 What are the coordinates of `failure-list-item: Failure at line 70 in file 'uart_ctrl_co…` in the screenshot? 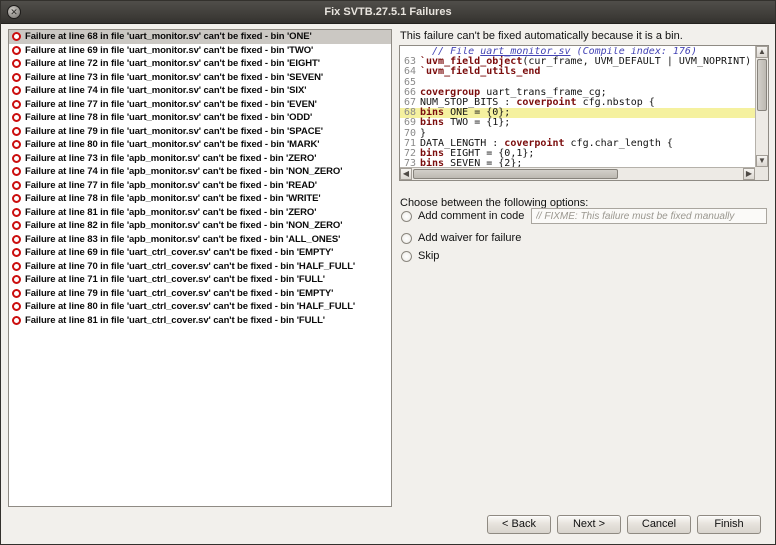 It's located at (200, 267).